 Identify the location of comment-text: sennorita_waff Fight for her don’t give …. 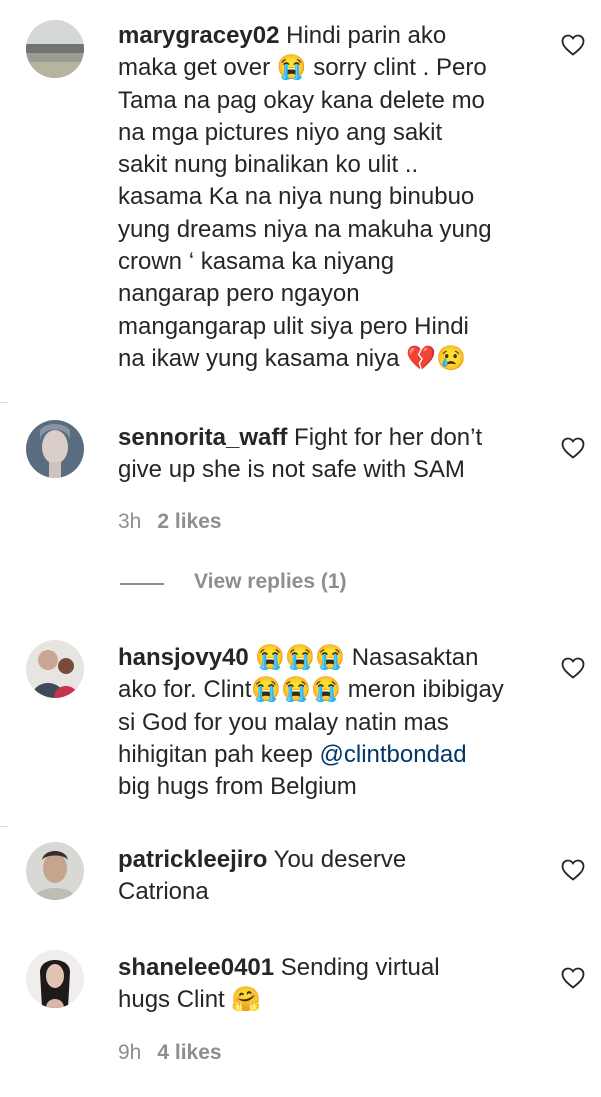
(328, 454).